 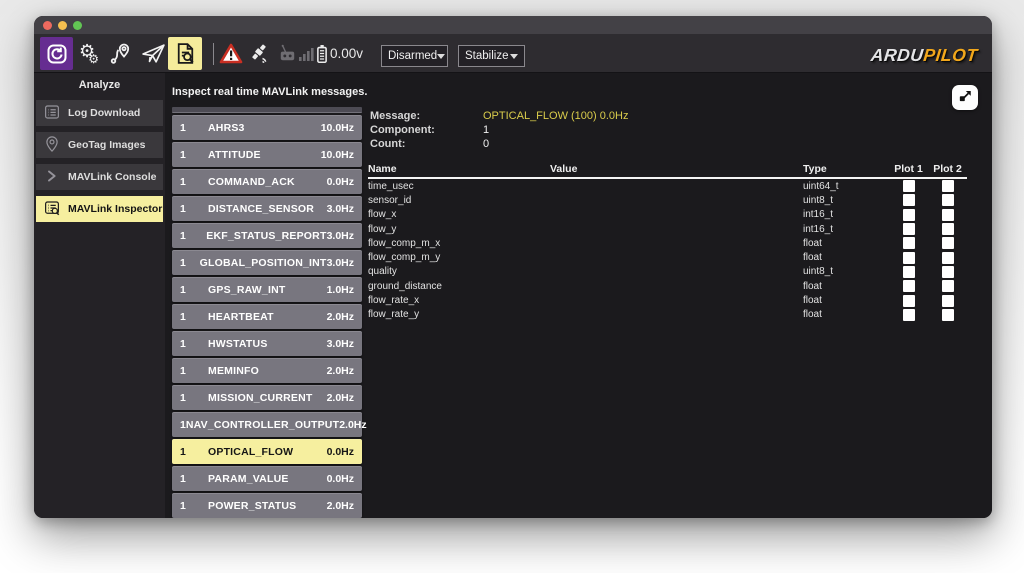 What do you see at coordinates (667, 200) in the screenshot?
I see `table-row: sensor_id uint8_t` at bounding box center [667, 200].